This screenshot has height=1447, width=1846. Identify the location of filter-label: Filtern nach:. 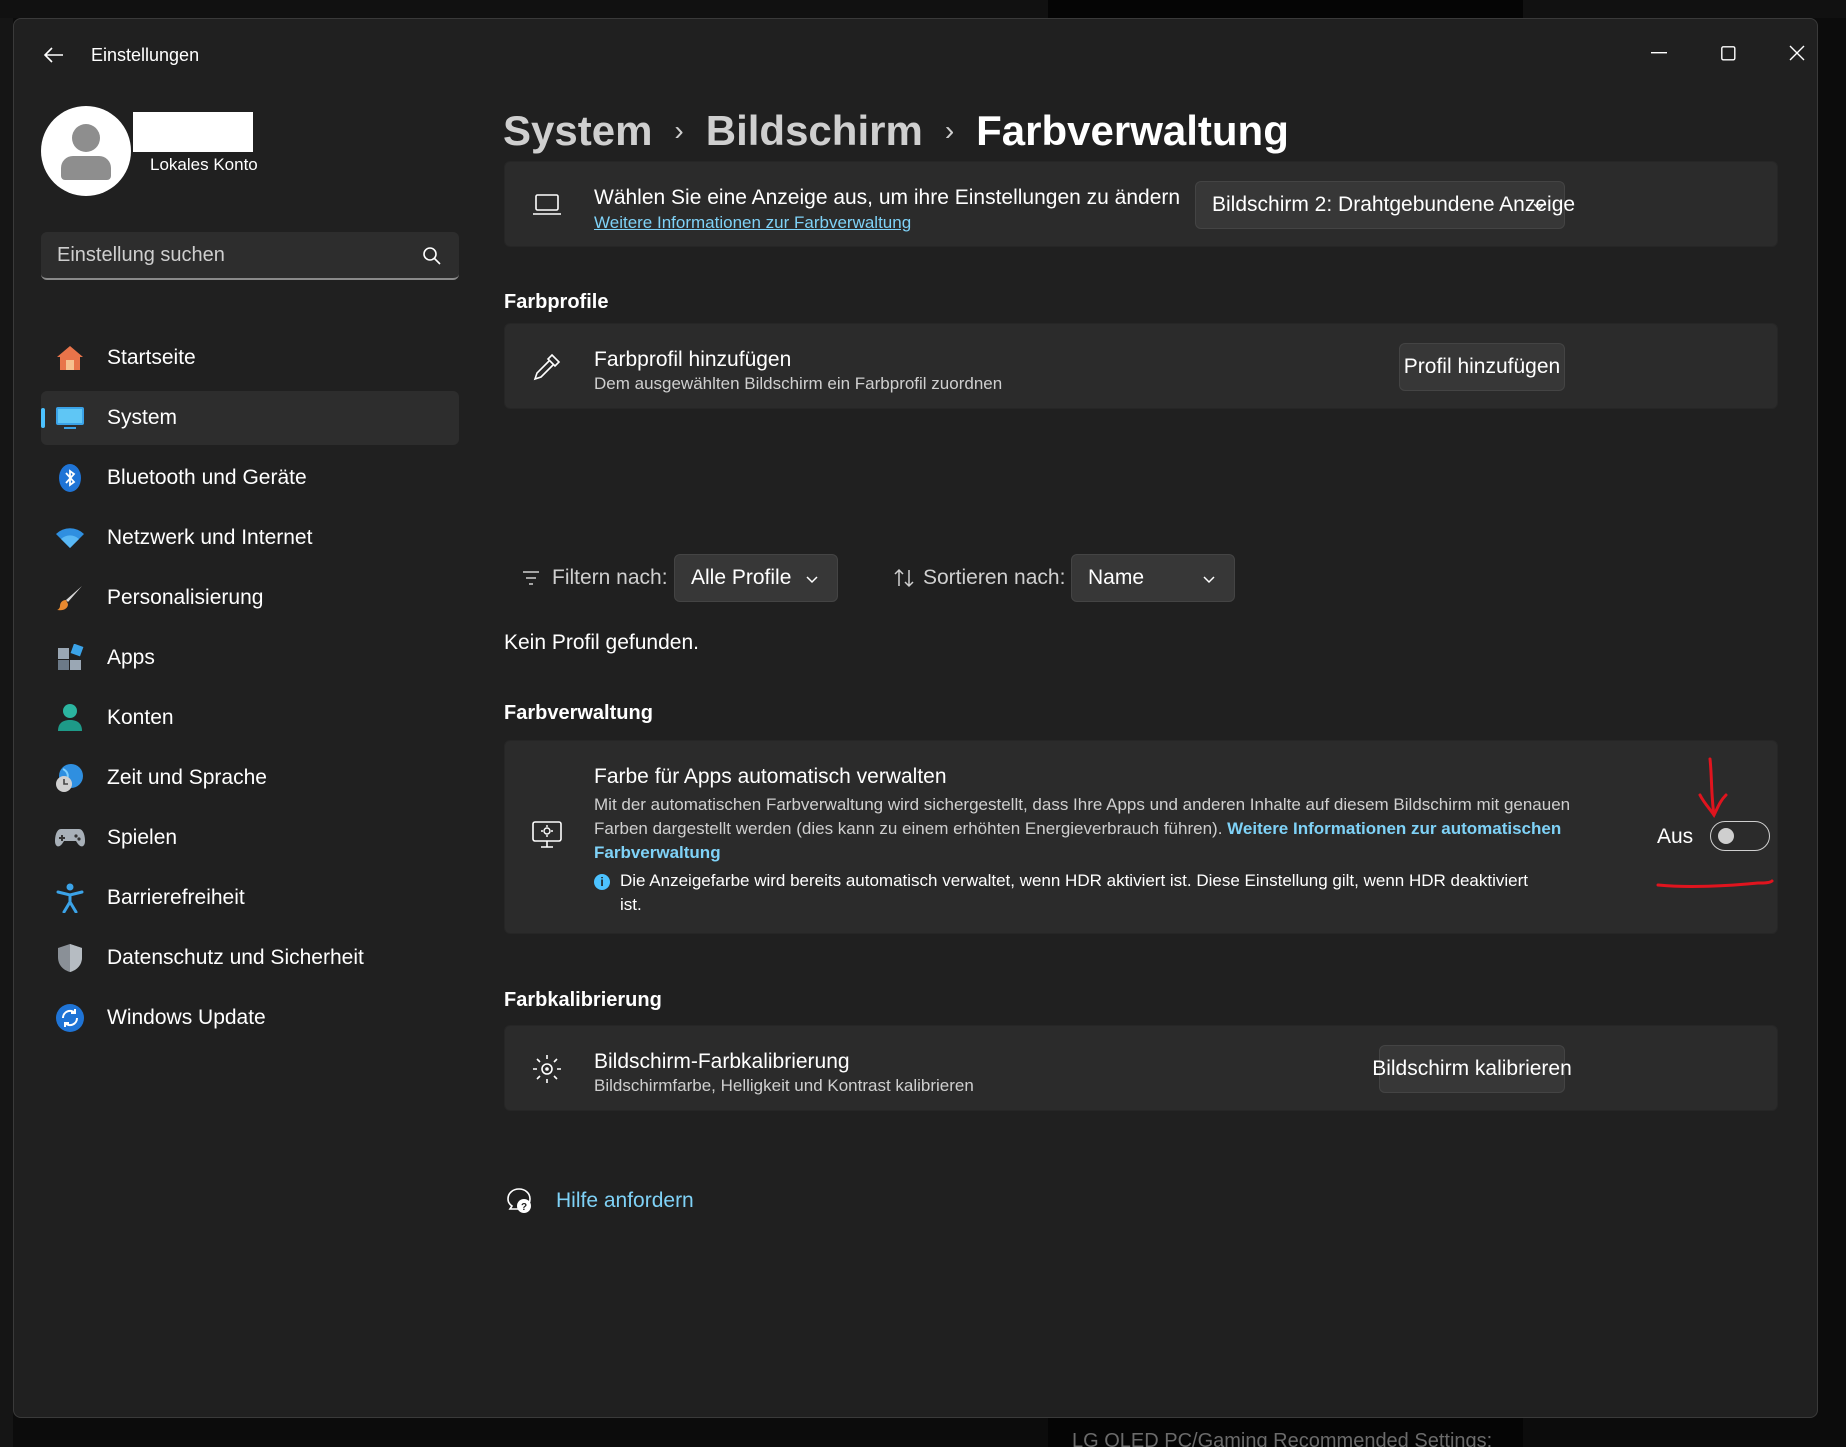
(610, 577).